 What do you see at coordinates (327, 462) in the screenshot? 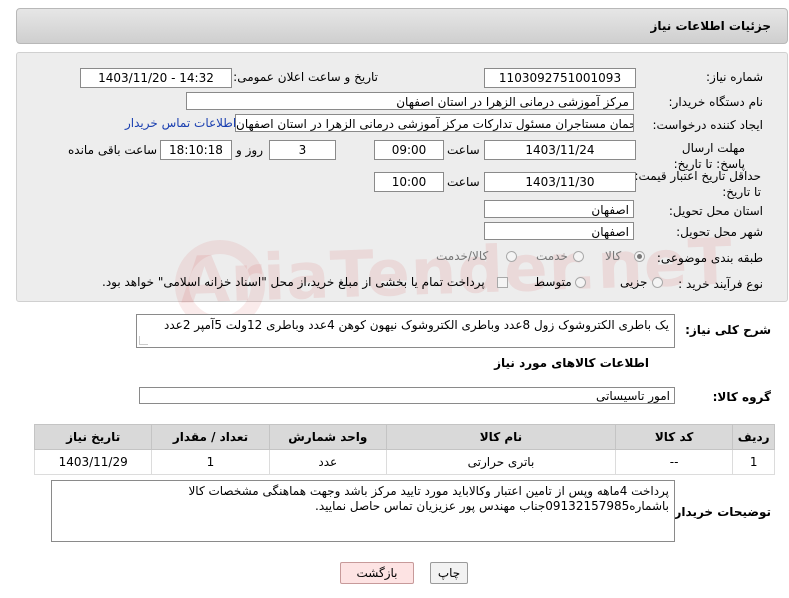
I see `table-cell: عدد` at bounding box center [327, 462].